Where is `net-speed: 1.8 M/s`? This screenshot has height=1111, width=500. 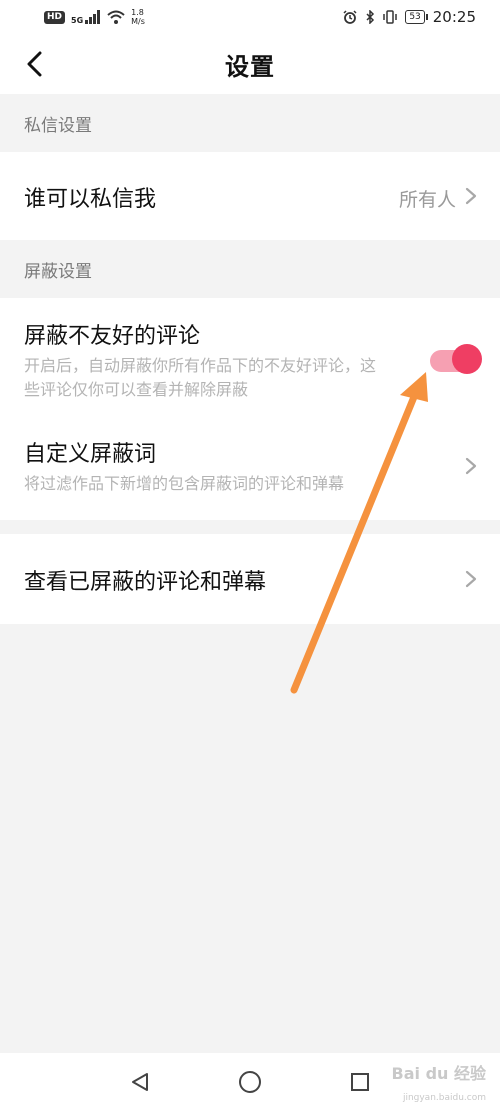
net-speed: 1.8 M/s is located at coordinates (138, 17).